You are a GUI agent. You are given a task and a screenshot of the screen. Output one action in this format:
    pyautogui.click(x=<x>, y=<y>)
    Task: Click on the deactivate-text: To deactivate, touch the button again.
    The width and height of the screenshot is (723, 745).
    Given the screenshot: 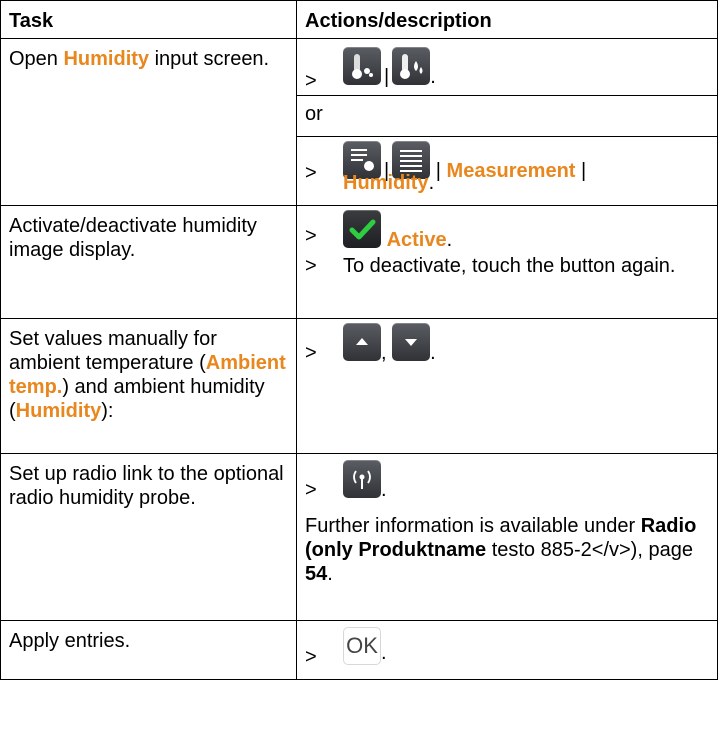 What is the action you would take?
    pyautogui.click(x=509, y=266)
    